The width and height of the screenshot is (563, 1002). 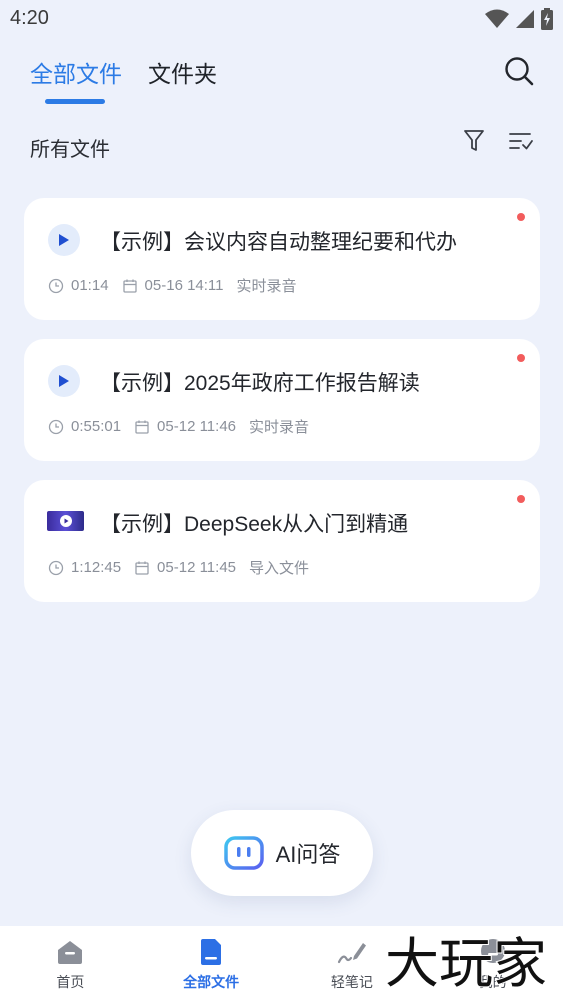 What do you see at coordinates (281, 19) in the screenshot?
I see `status-bar: 4:20` at bounding box center [281, 19].